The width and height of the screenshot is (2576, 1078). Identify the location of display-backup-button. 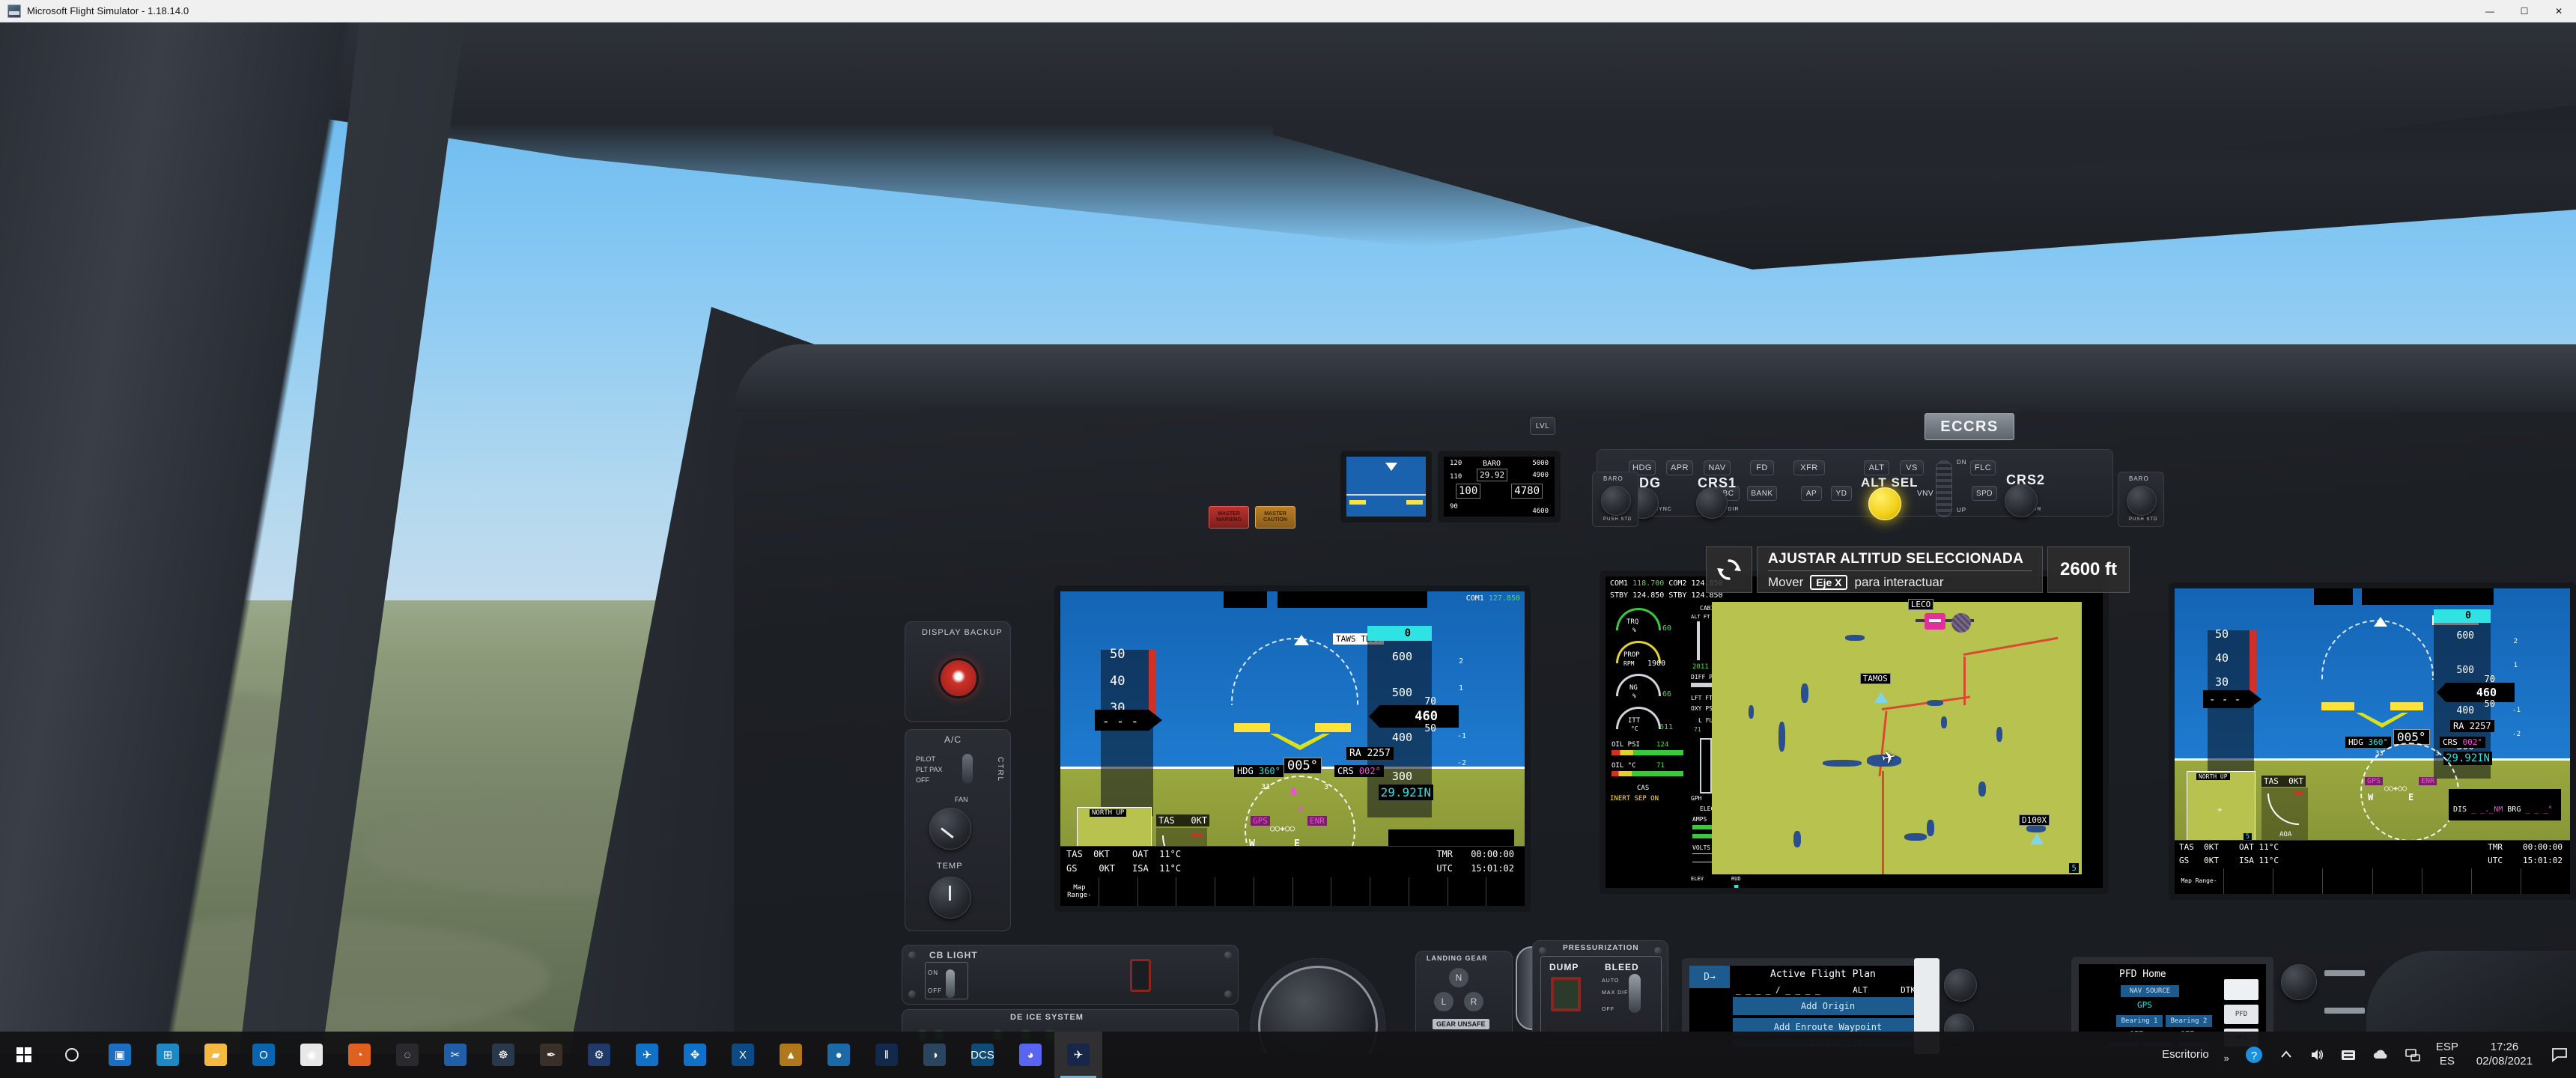
(958, 678).